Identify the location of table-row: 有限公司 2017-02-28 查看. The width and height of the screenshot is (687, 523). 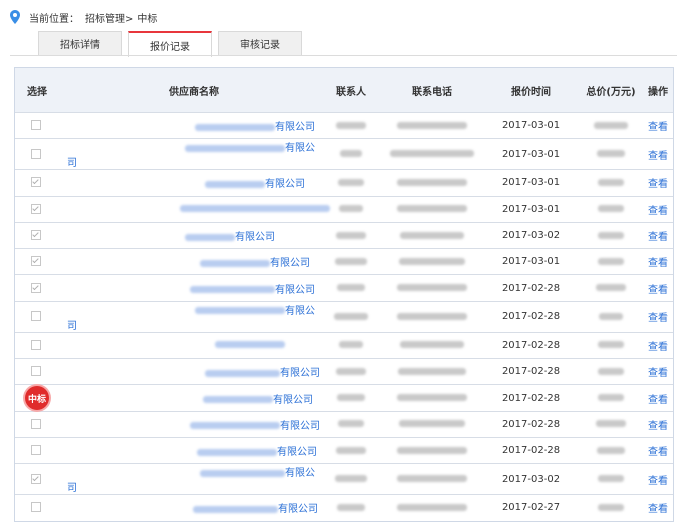
(344, 424).